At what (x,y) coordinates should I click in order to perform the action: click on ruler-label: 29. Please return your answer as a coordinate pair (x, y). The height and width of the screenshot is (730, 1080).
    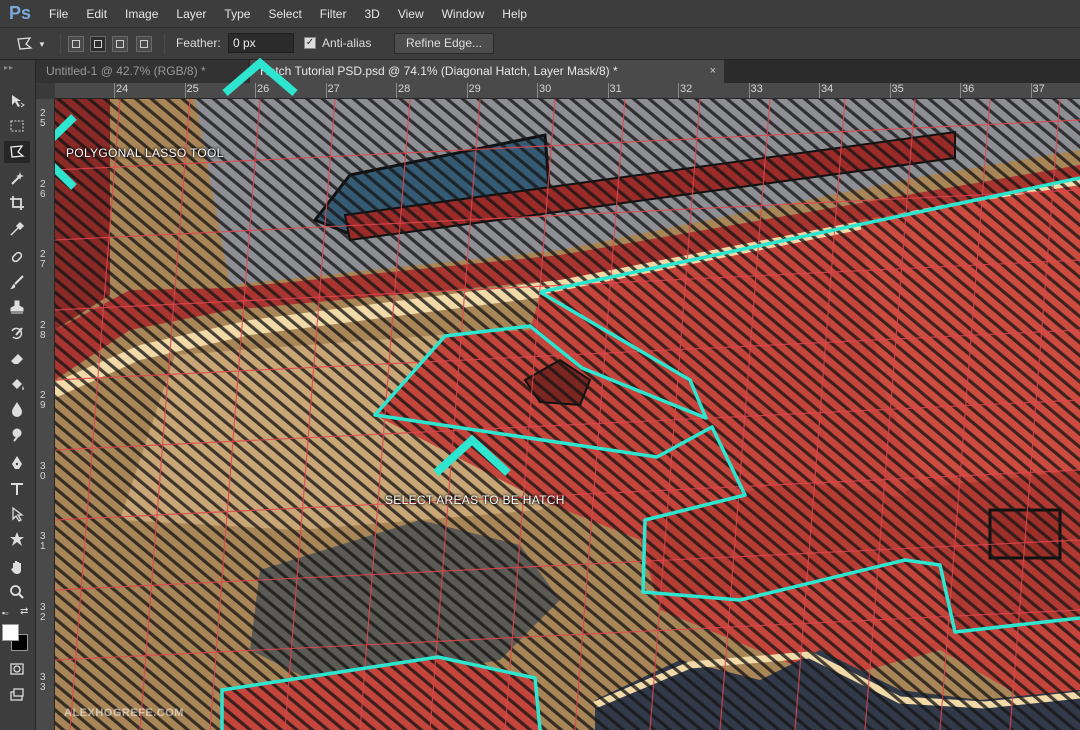
    Looking at the image, I should click on (474, 89).